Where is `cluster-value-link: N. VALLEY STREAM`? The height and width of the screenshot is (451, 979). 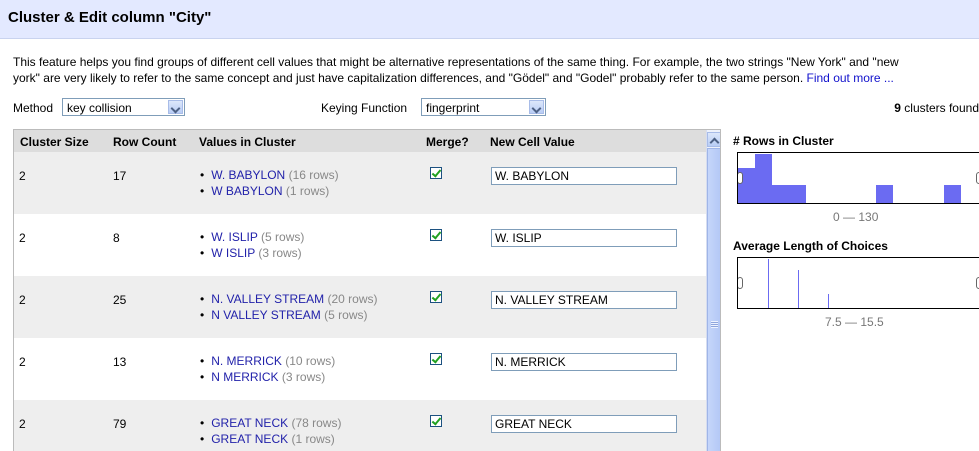 cluster-value-link: N. VALLEY STREAM is located at coordinates (267, 299).